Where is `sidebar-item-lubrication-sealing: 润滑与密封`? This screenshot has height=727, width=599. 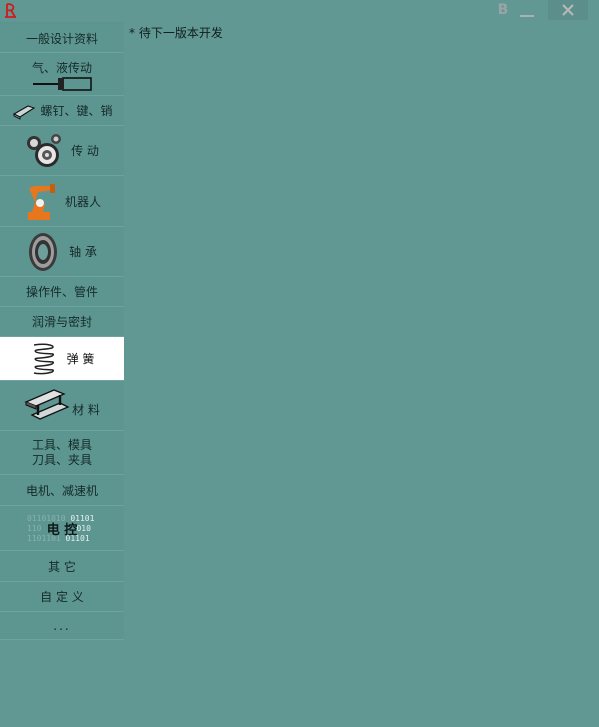
sidebar-item-lubrication-sealing: 润滑与密封 is located at coordinates (62, 322).